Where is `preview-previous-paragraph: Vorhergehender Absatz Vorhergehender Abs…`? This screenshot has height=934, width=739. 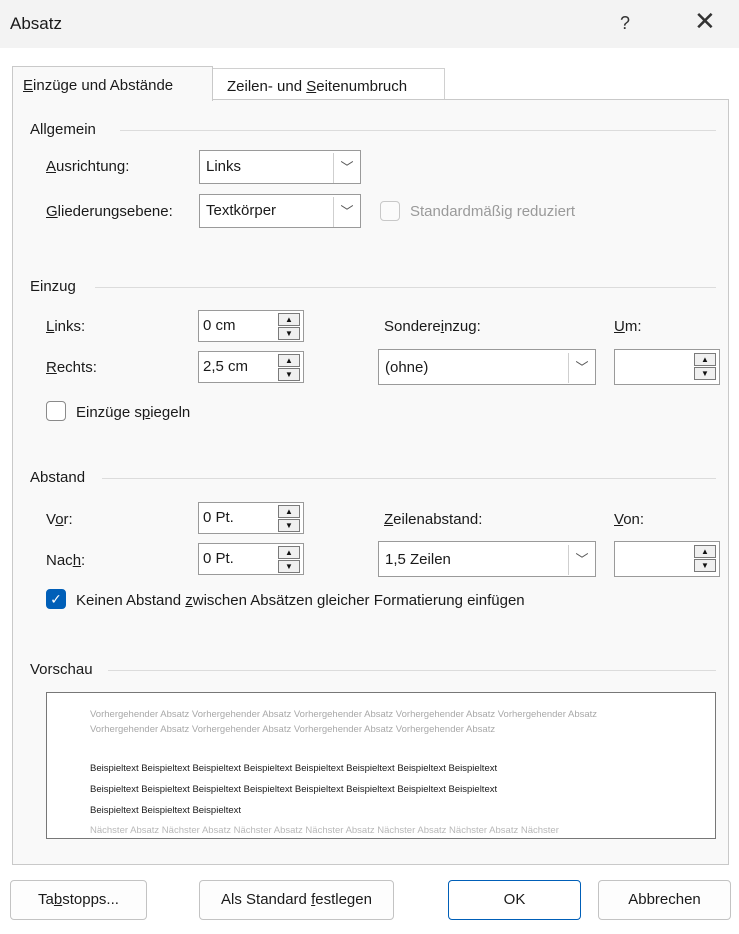
preview-previous-paragraph: Vorhergehender Absatz Vorhergehender Abs… is located at coordinates (344, 722).